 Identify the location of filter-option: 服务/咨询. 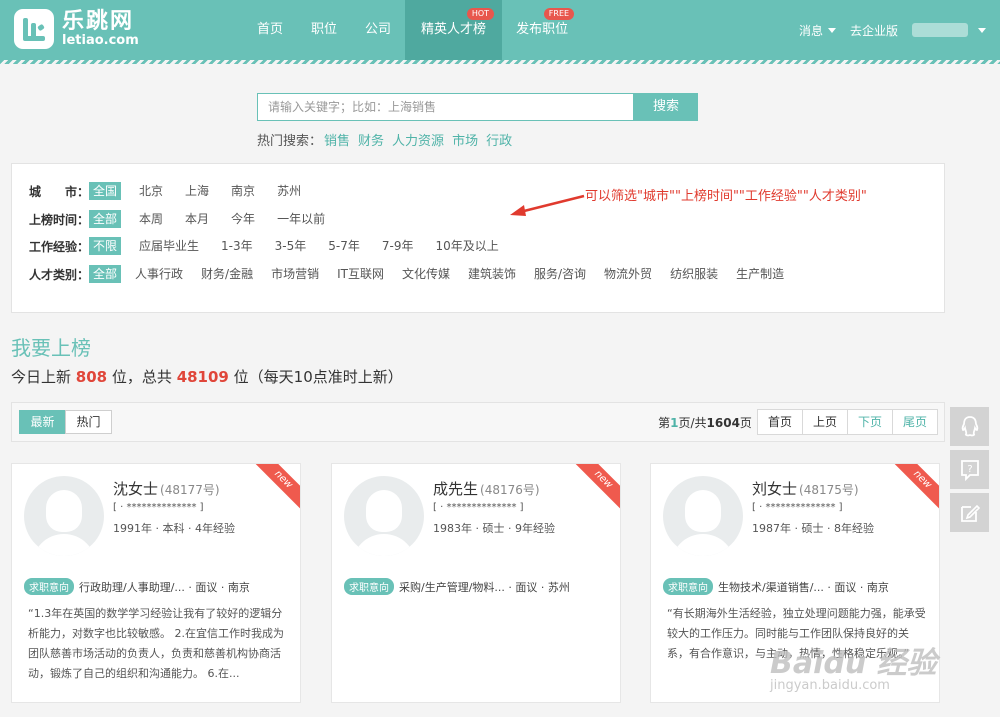
(560, 274).